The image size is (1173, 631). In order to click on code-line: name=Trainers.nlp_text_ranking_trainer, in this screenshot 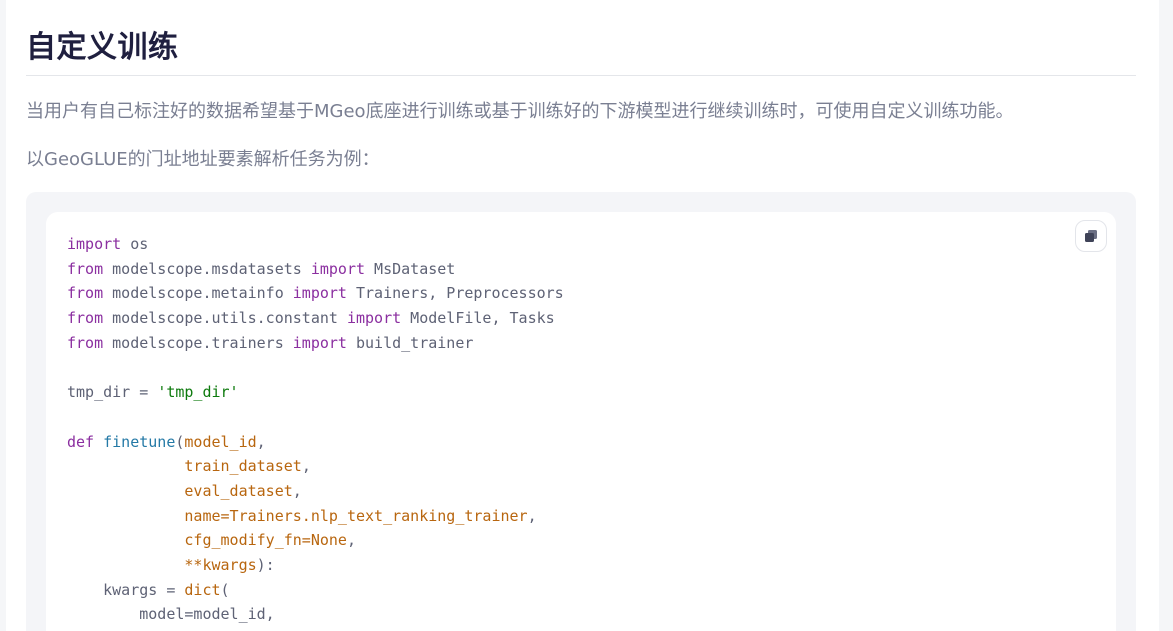, I will do `click(315, 516)`.